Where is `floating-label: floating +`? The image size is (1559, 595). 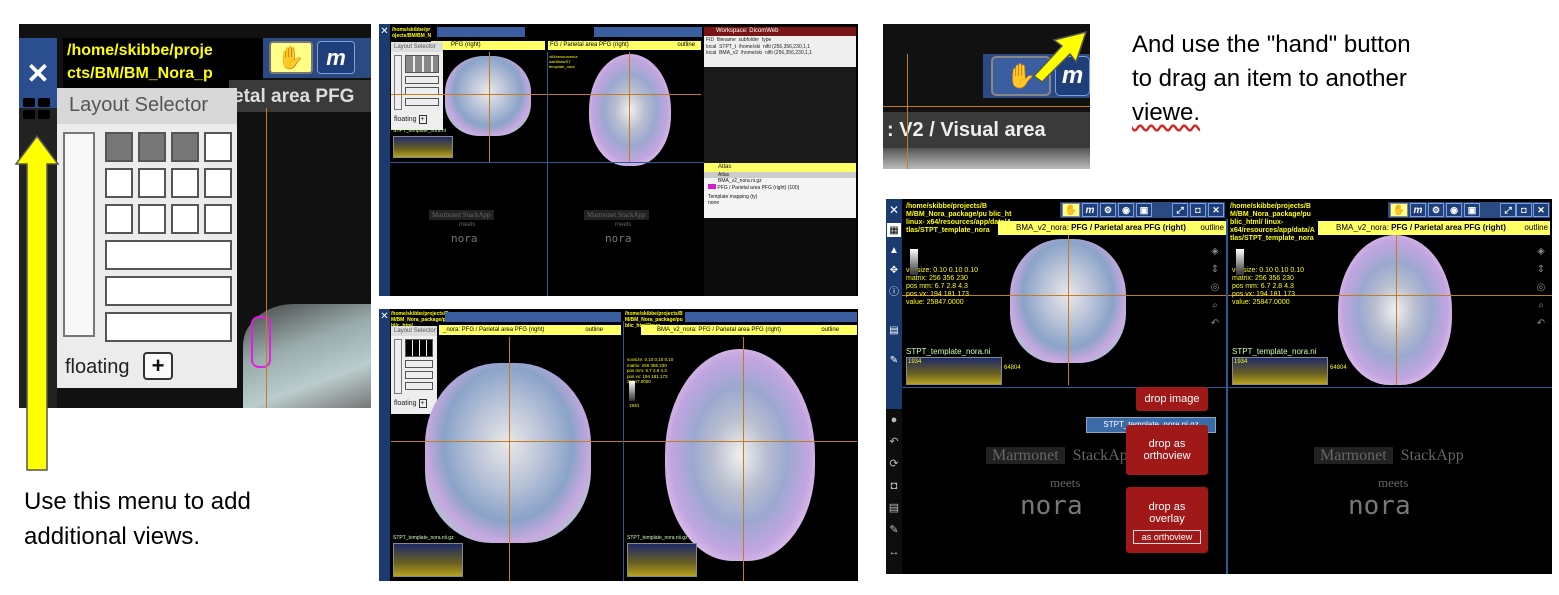 floating-label: floating + is located at coordinates (410, 119).